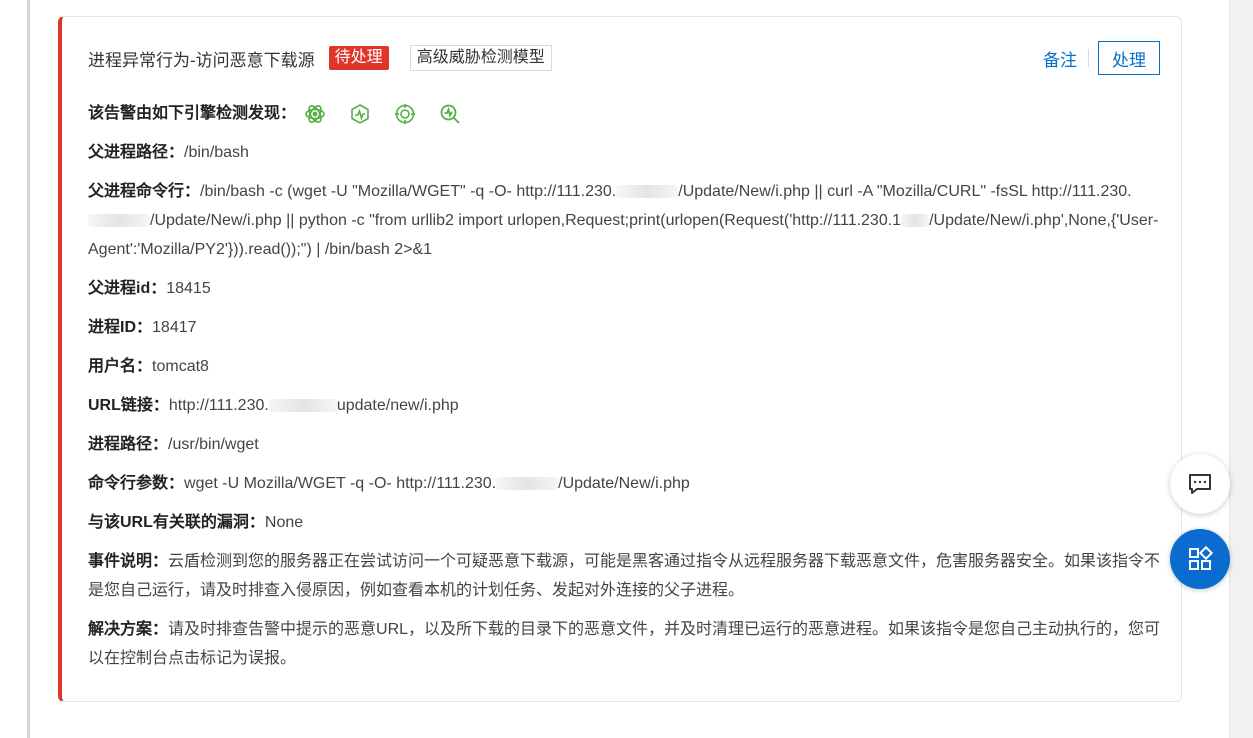  What do you see at coordinates (136, 152) in the screenshot?
I see `parent-path-label: 父进程路径：` at bounding box center [136, 152].